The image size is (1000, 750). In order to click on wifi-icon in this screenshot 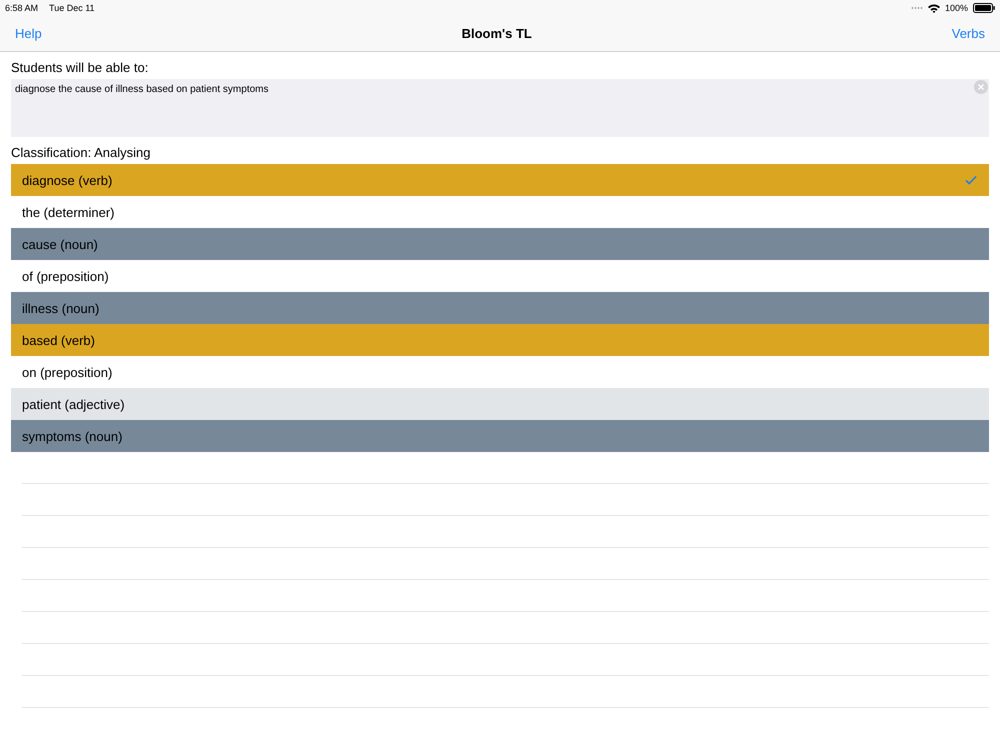, I will do `click(934, 8)`.